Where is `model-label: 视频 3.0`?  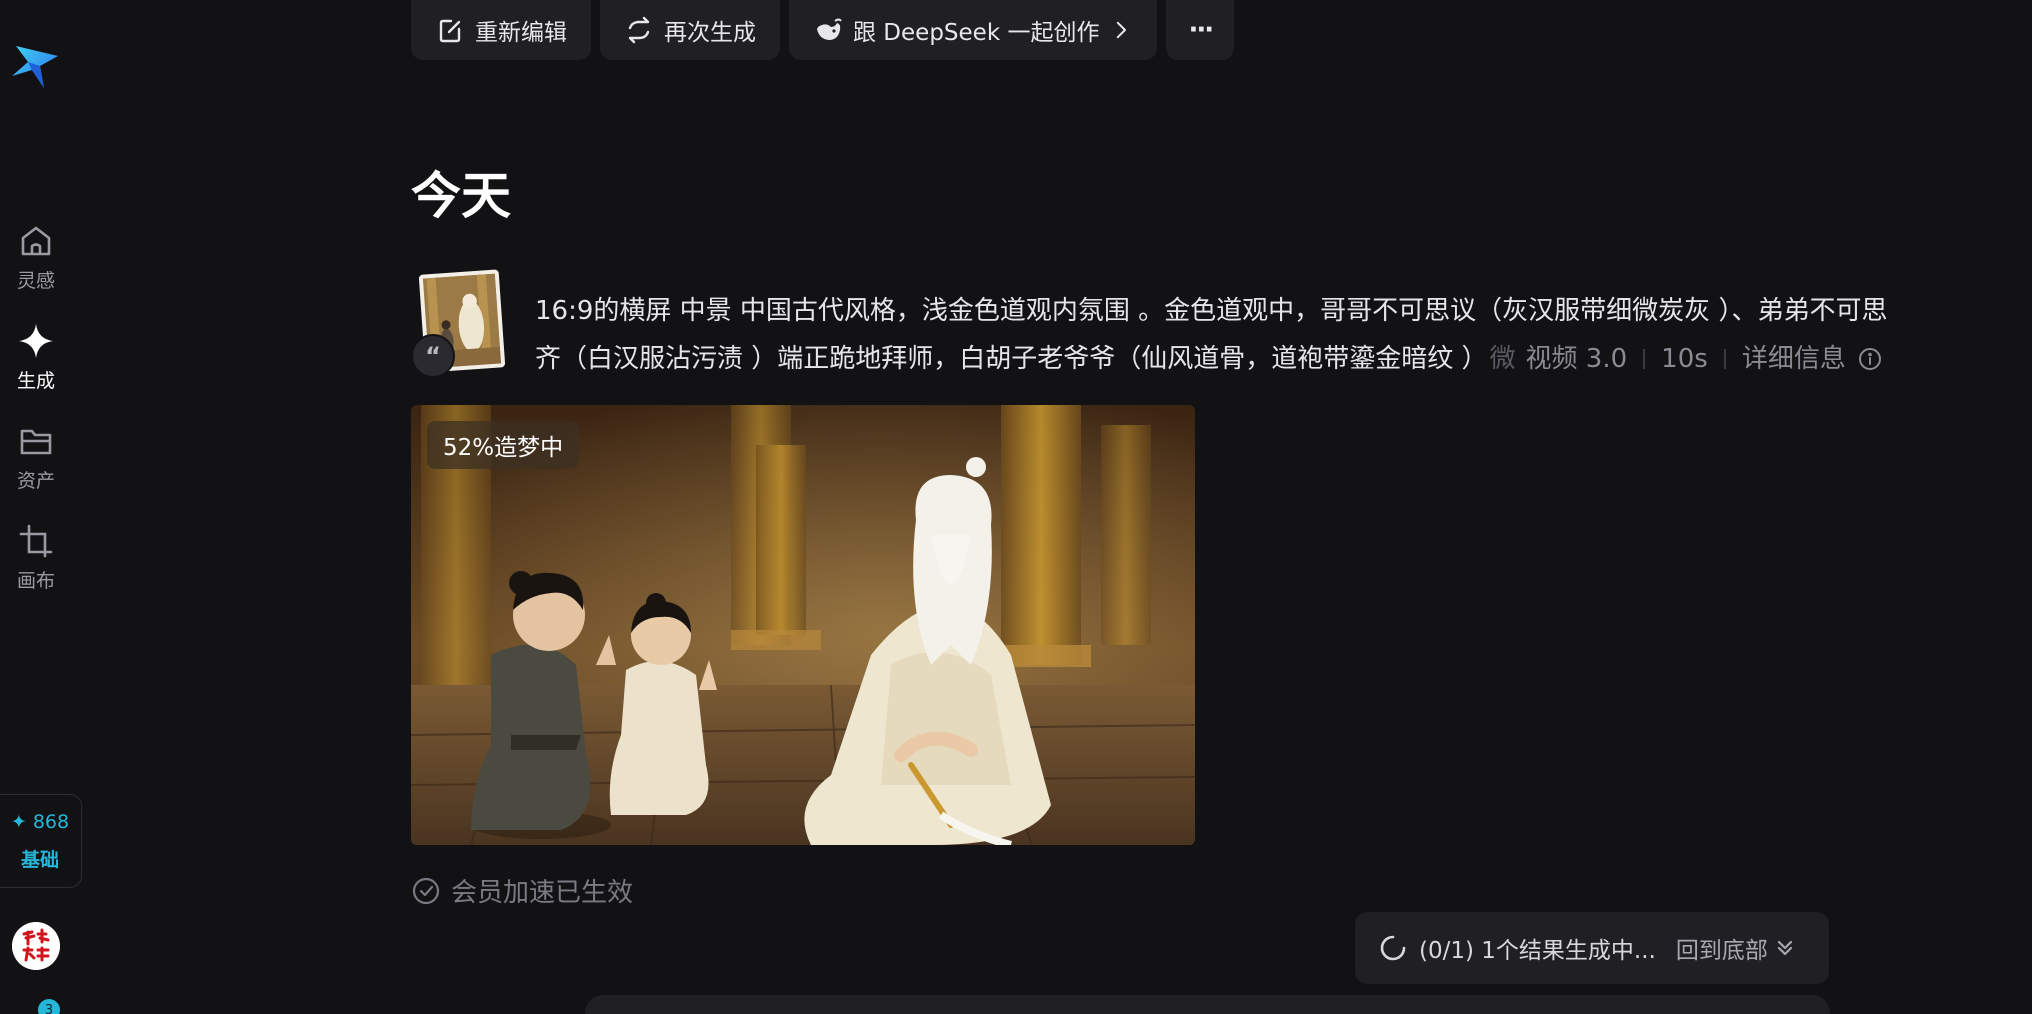 model-label: 视频 3.0 is located at coordinates (1576, 359).